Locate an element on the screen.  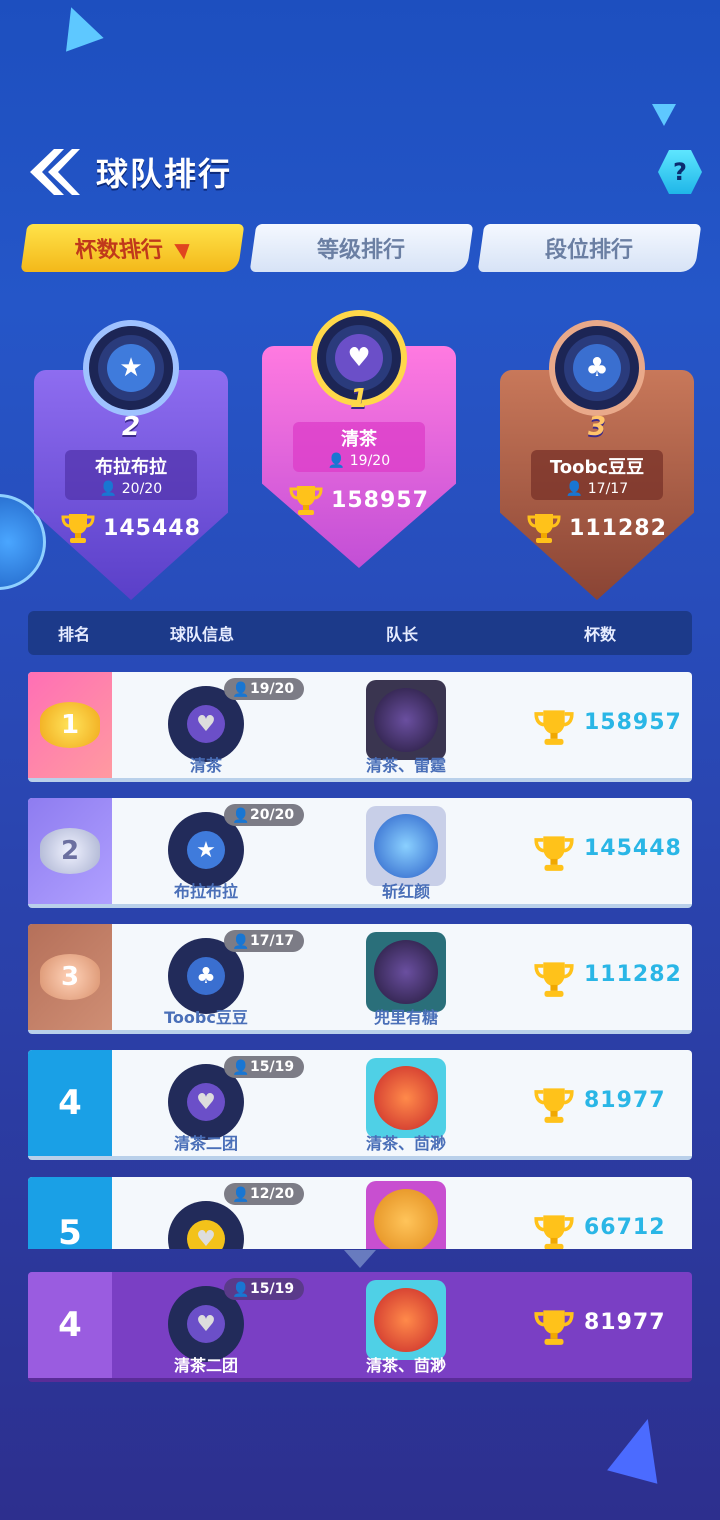
page-title: 球队排行 is located at coordinates (164, 174).